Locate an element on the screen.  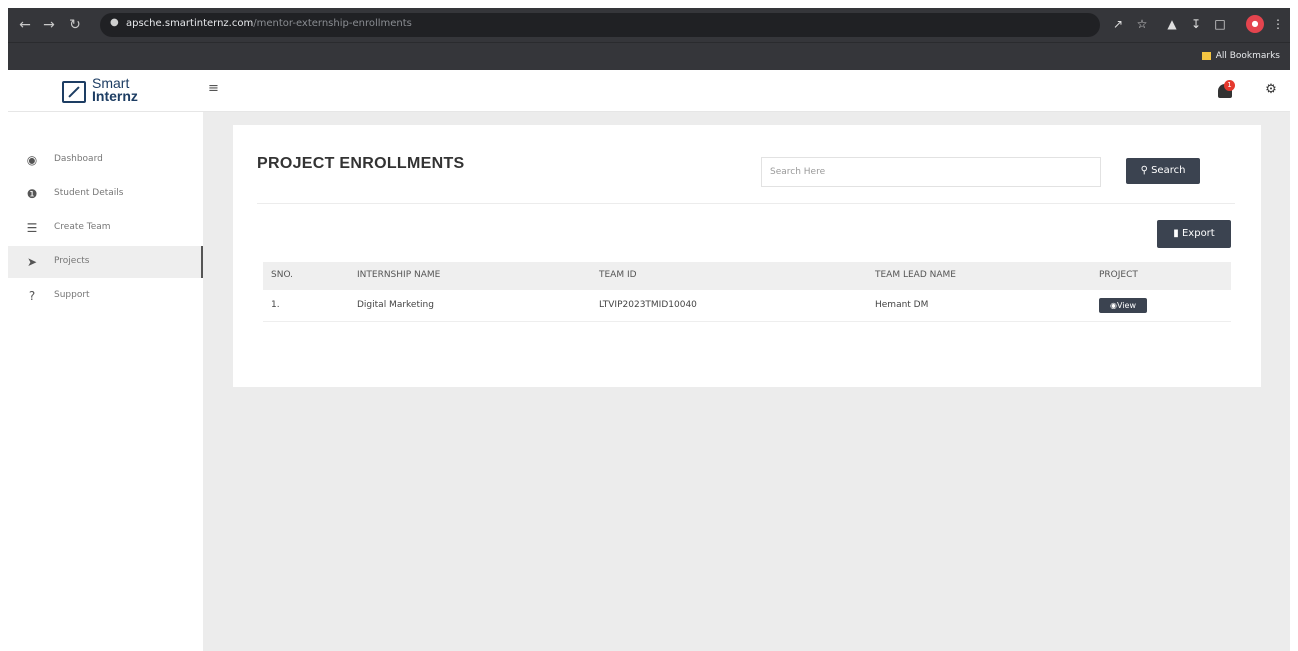
col-header-sno: SNO. is located at coordinates (282, 275).